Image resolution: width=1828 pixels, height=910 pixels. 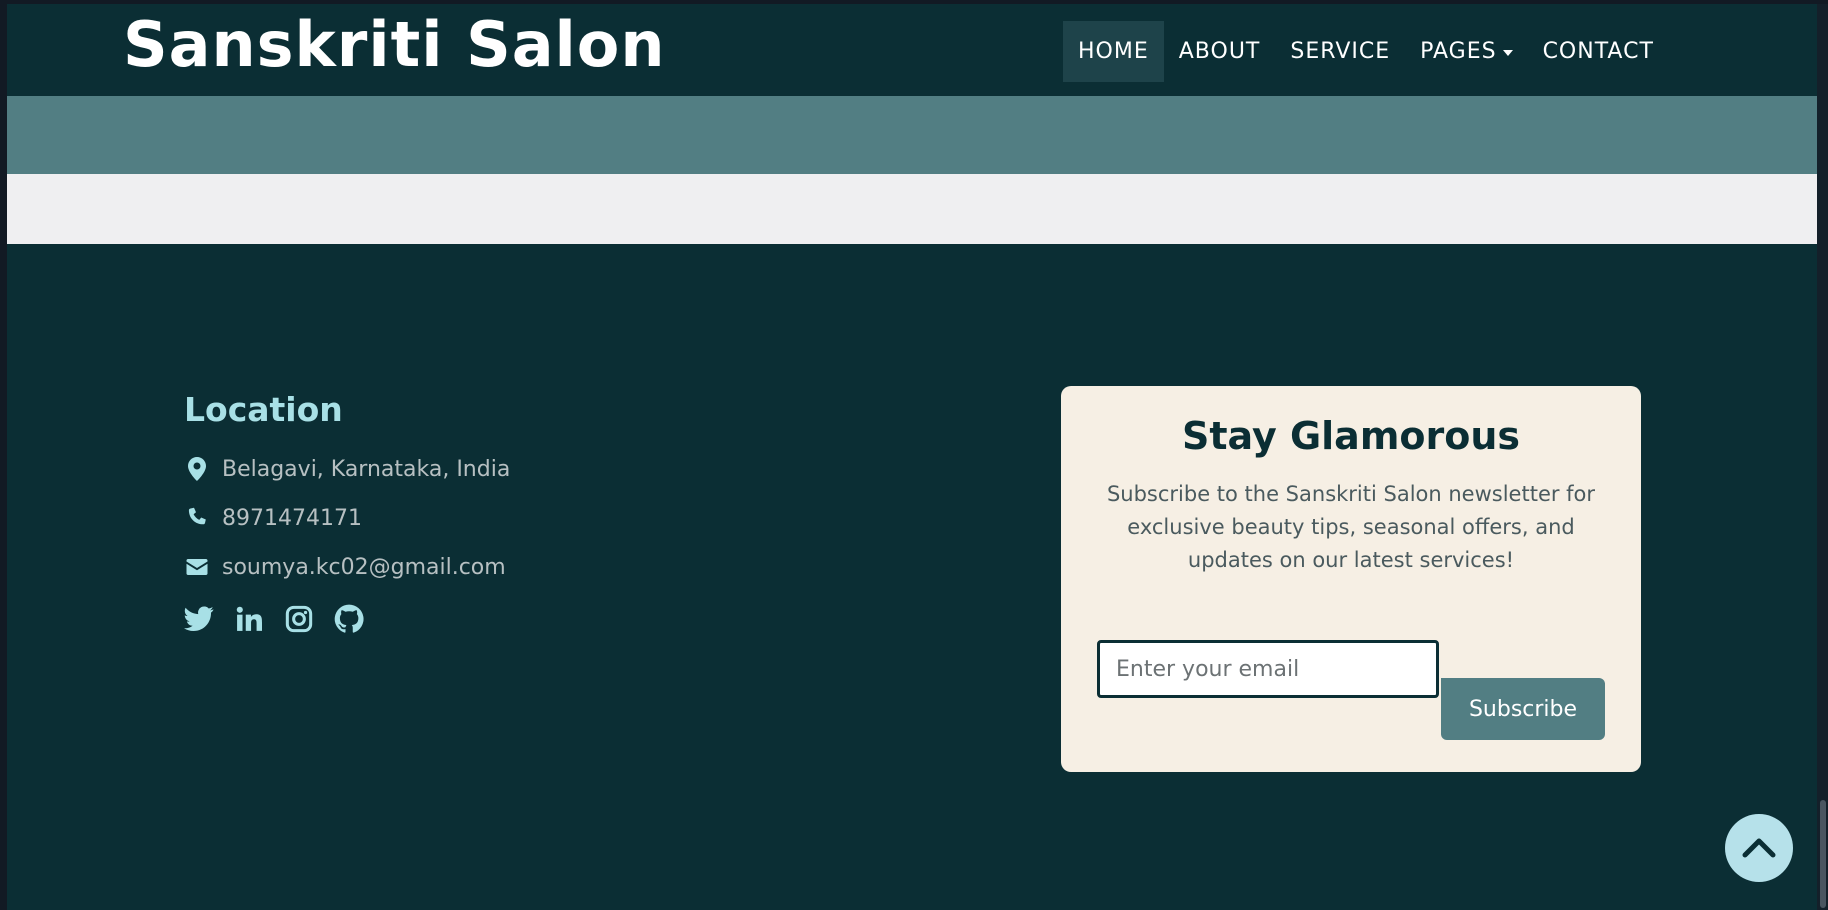 What do you see at coordinates (263, 409) in the screenshot?
I see `location-heading: Location` at bounding box center [263, 409].